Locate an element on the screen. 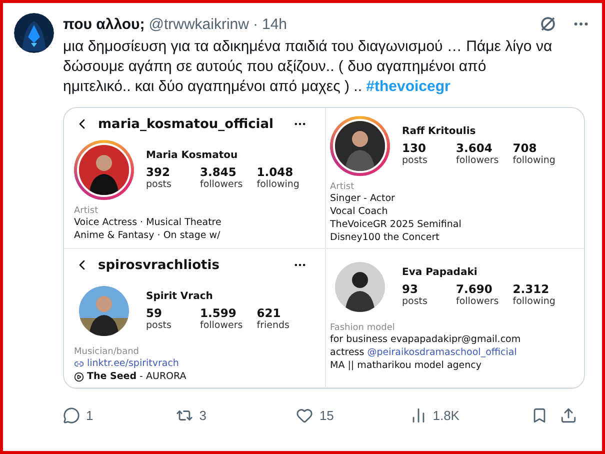  profile-category: Fashion model is located at coordinates (363, 328).